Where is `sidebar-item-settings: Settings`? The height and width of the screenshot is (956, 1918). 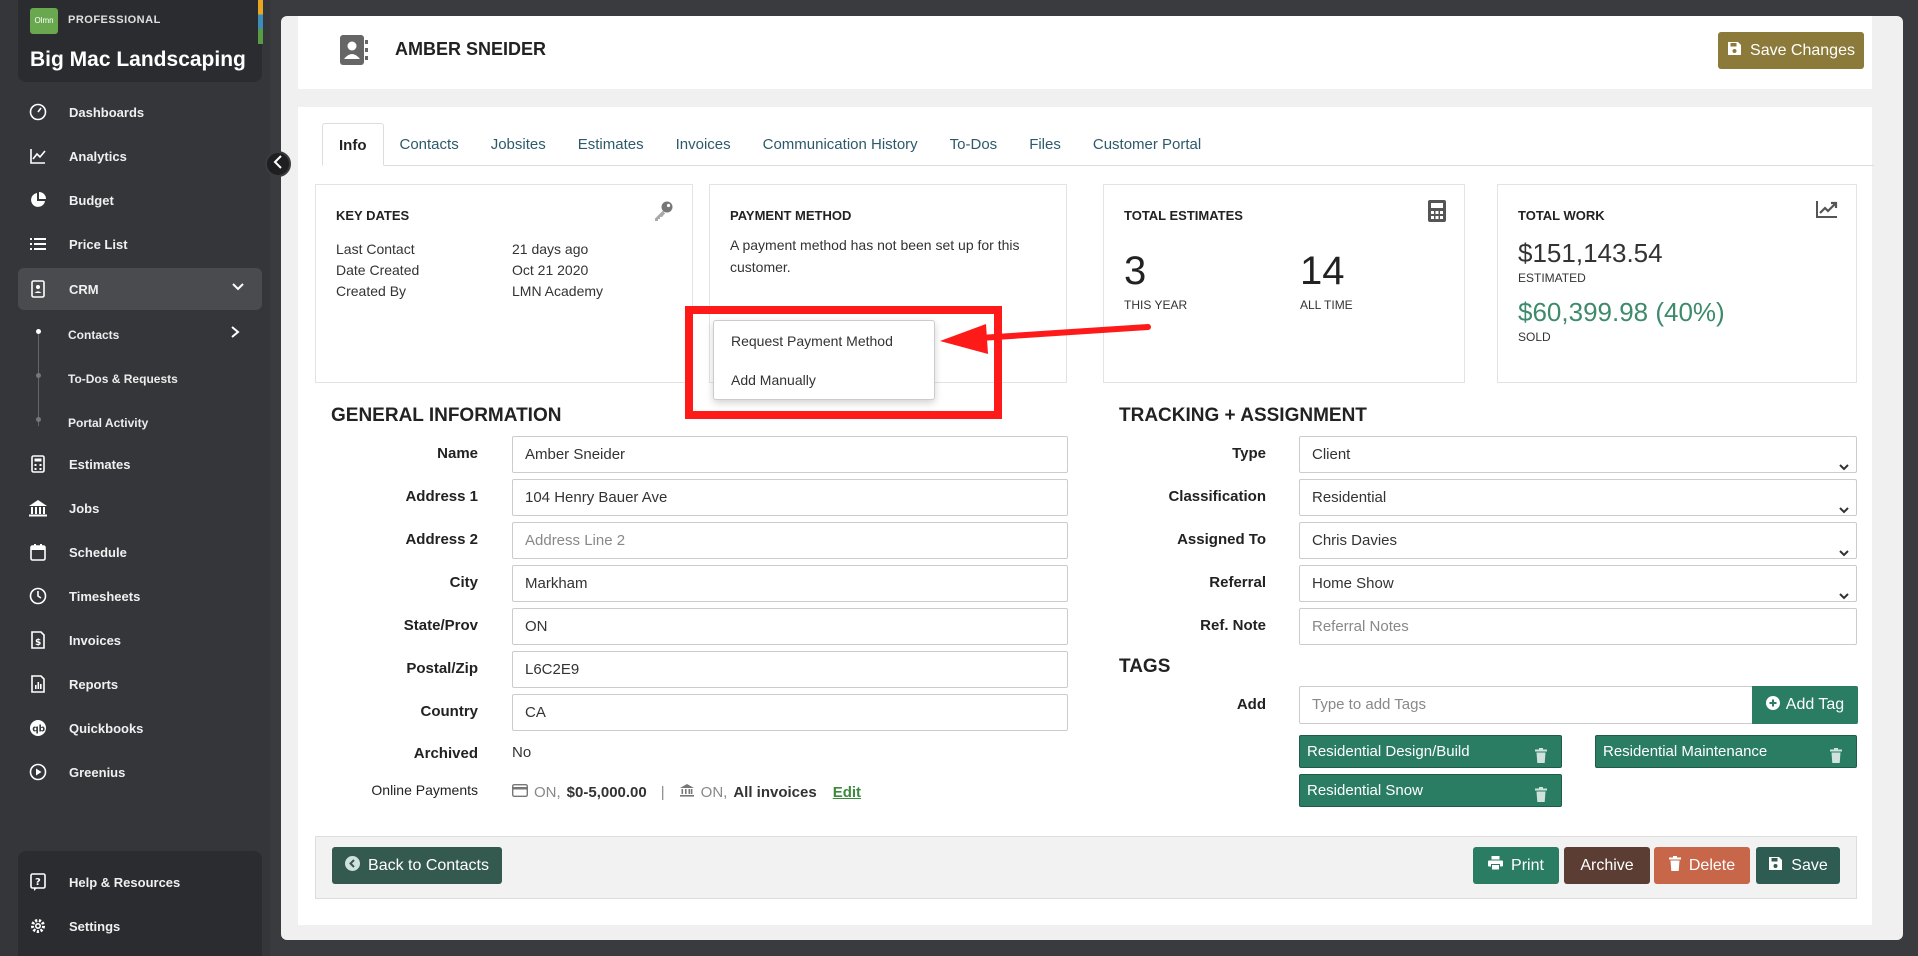 sidebar-item-settings: Settings is located at coordinates (140, 926).